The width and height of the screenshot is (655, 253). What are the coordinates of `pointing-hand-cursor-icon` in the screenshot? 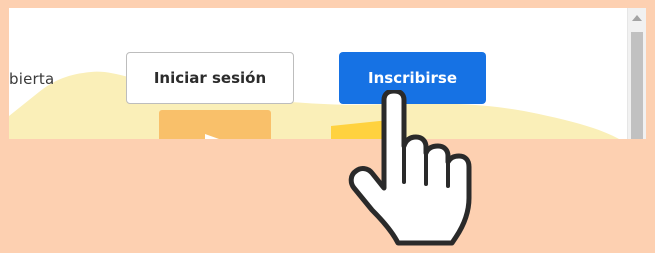 It's located at (410, 168).